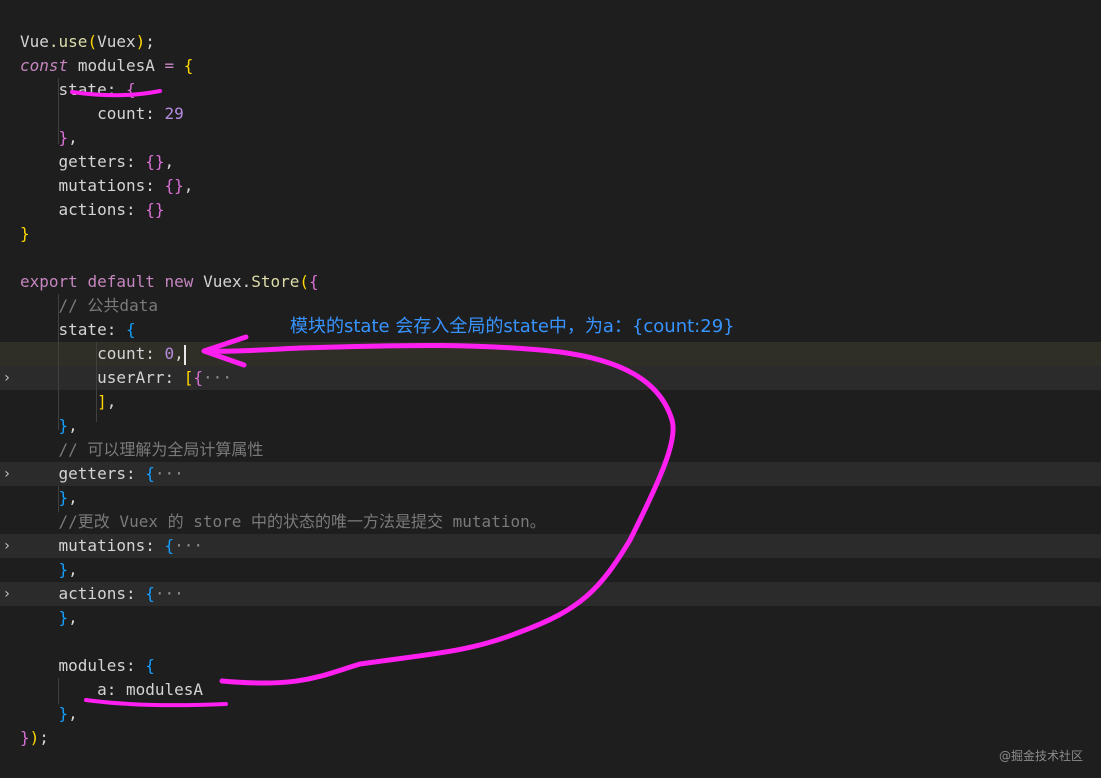  Describe the element at coordinates (156, 703) in the screenshot. I see `underline-modules-a` at that location.